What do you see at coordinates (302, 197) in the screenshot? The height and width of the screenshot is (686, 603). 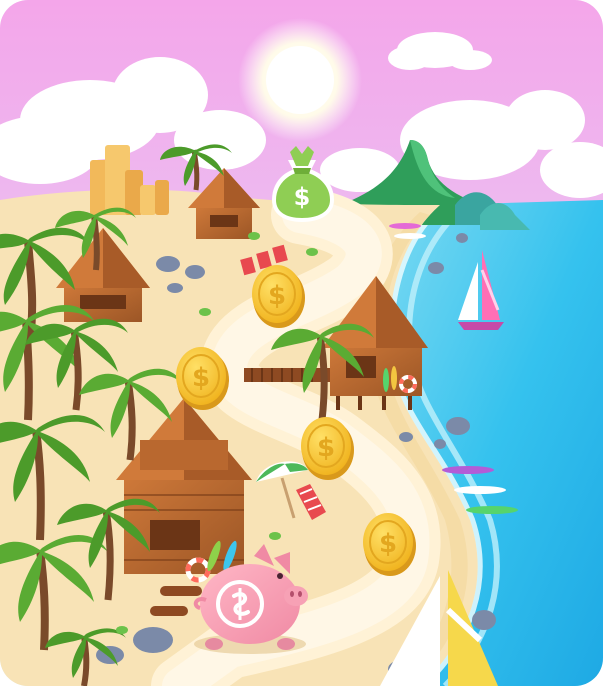 I see `money-bag-symbol: $` at bounding box center [302, 197].